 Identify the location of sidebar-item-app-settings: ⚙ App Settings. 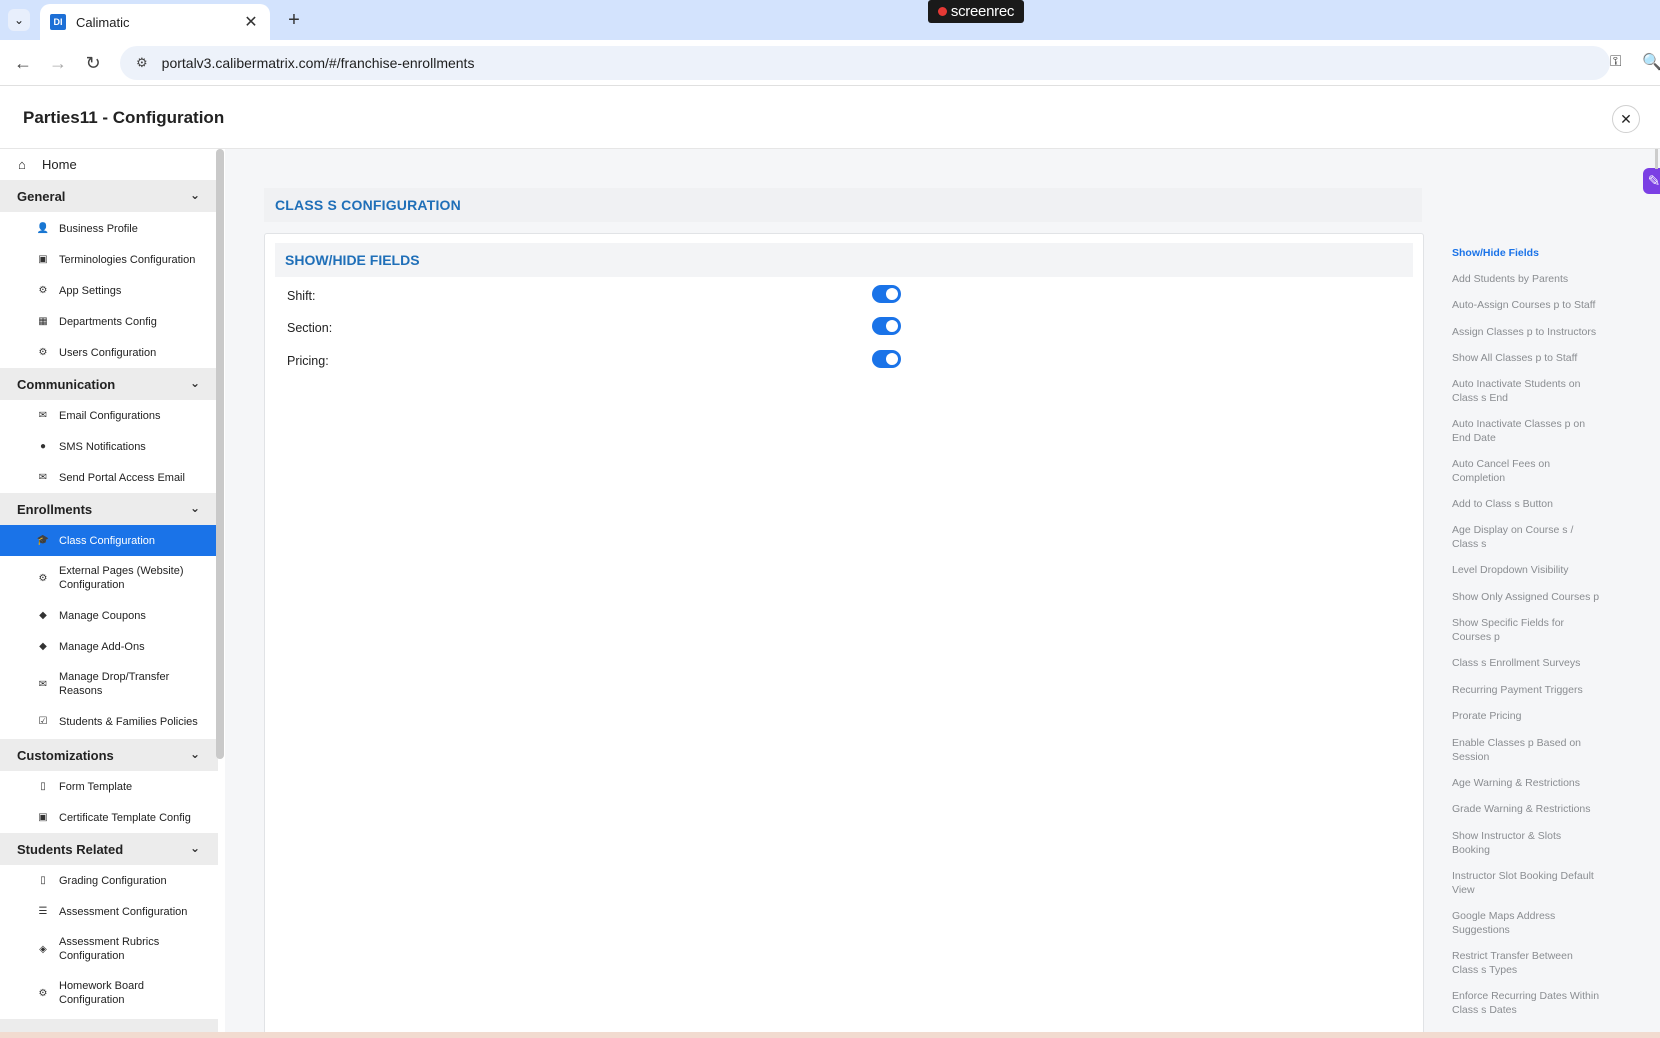
(109, 290).